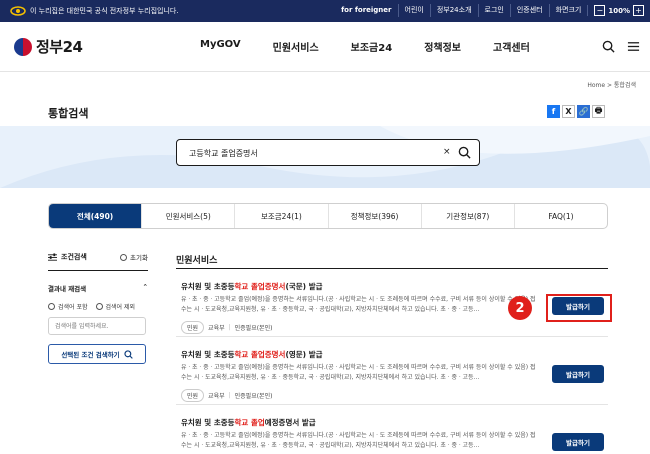  I want to click on main-nav: MyGOV 민원서비스 보조금24 정책정보 고객센터, so click(381, 46).